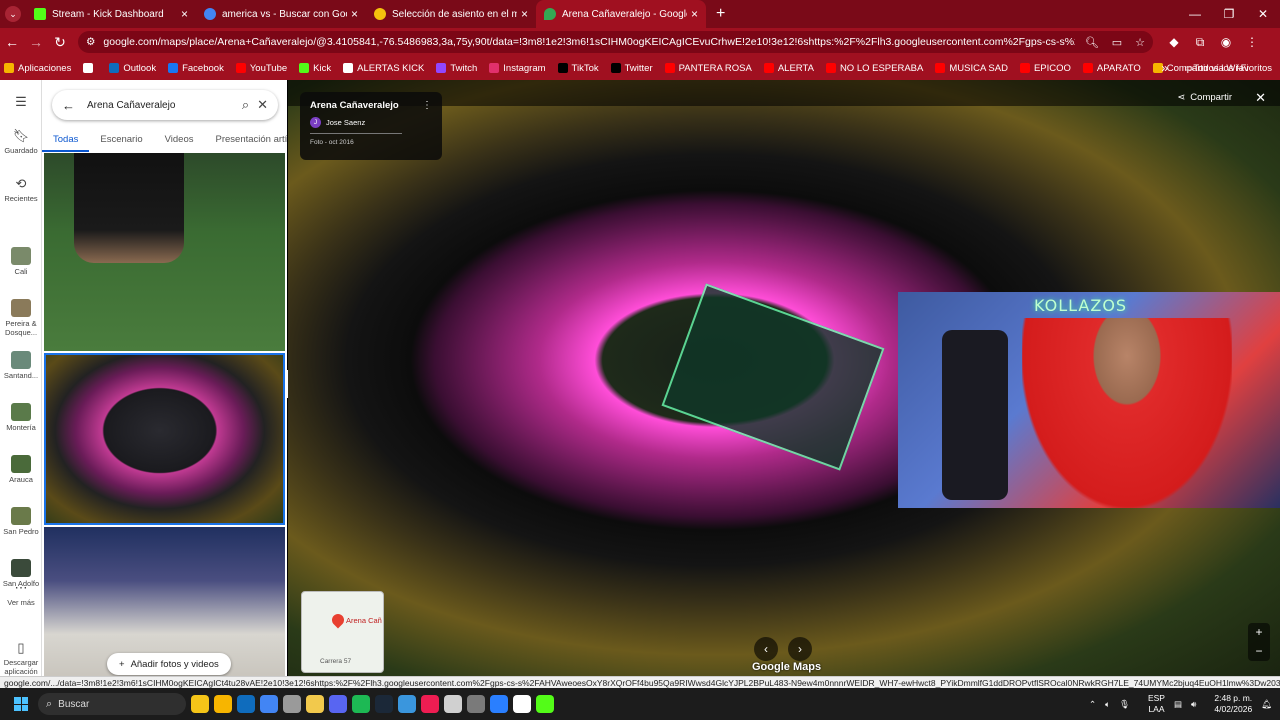 The width and height of the screenshot is (1280, 720). What do you see at coordinates (21, 469) in the screenshot?
I see `recent-place-item: Arauca` at bounding box center [21, 469].